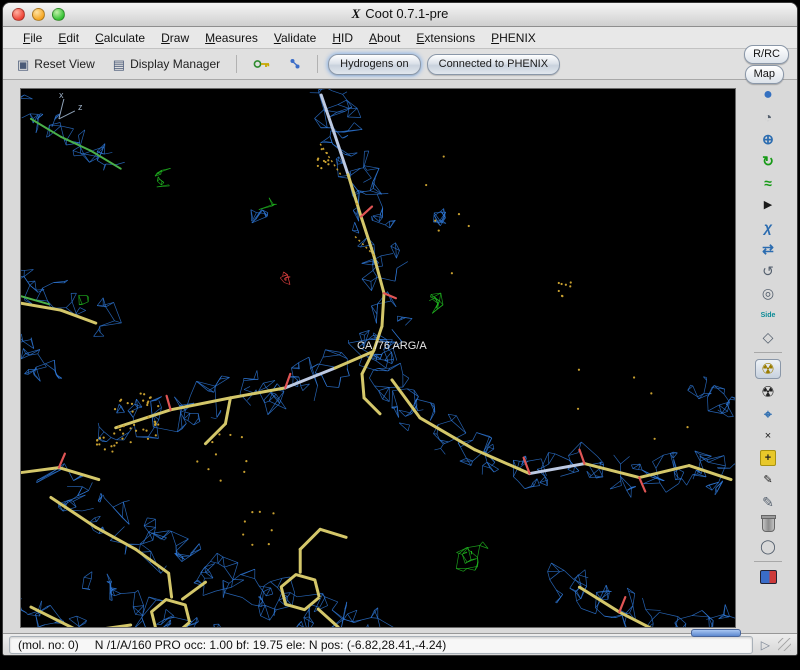 The image size is (800, 670). What do you see at coordinates (768, 139) in the screenshot?
I see `translate-zone-icon: ⊕` at bounding box center [768, 139].